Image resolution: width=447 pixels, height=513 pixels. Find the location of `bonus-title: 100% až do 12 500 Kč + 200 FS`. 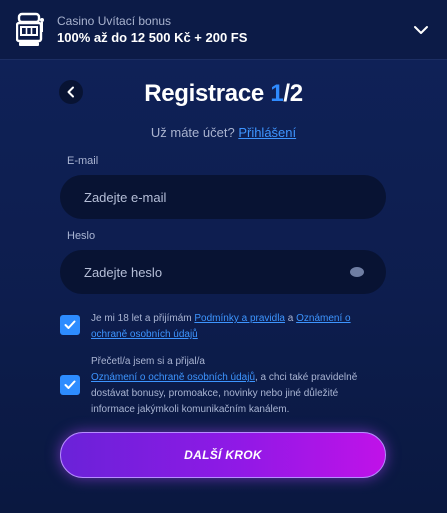

bonus-title: 100% až do 12 500 Kč + 200 FS is located at coordinates (152, 37).